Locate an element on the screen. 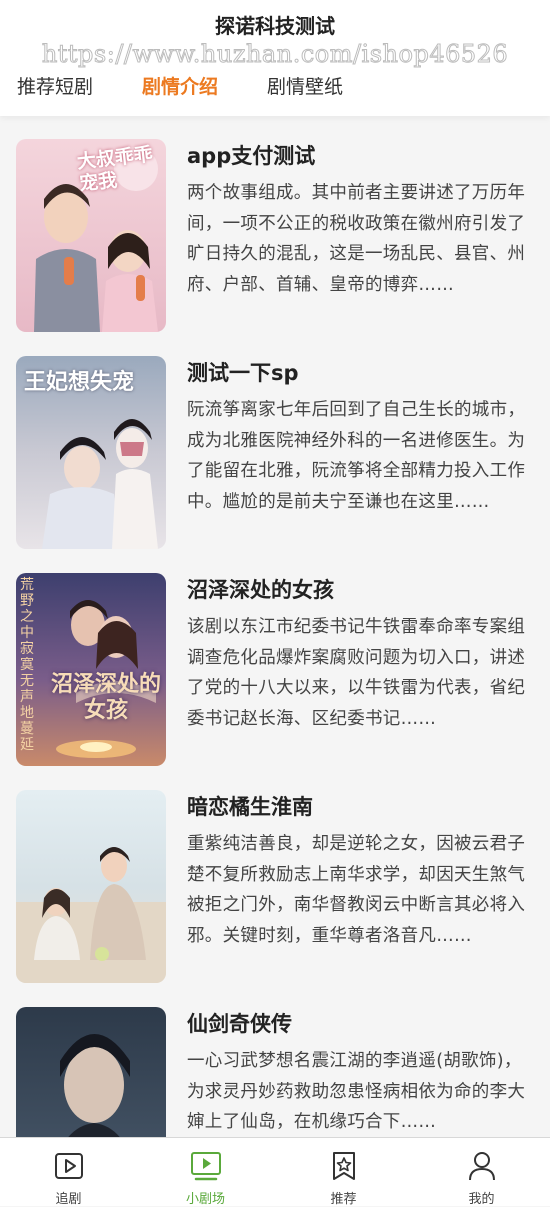  drama-poster: 荒野之中寂寞无声地蔓延 沼泽深处的女孩 is located at coordinates (91, 669).